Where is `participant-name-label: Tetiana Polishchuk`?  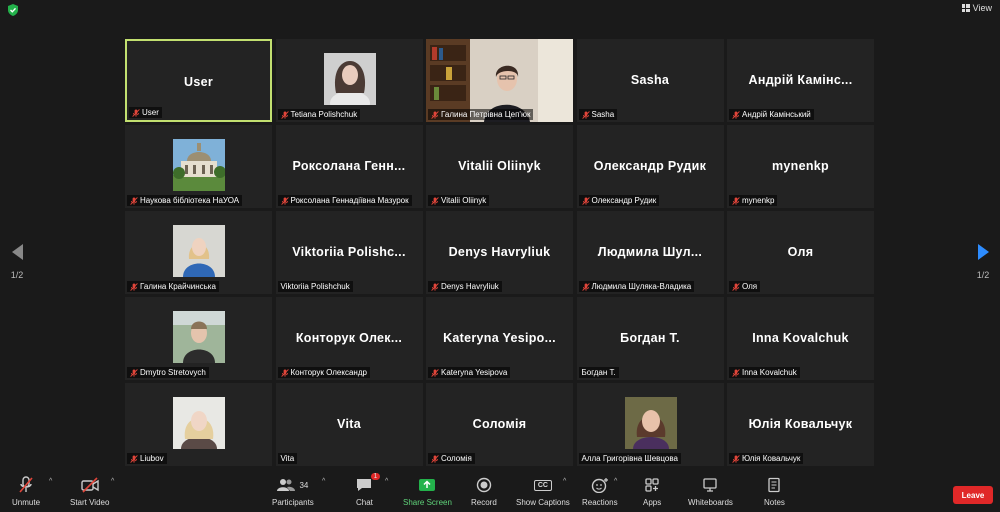
participant-name-label: Tetiana Polishchuk is located at coordinates (319, 114).